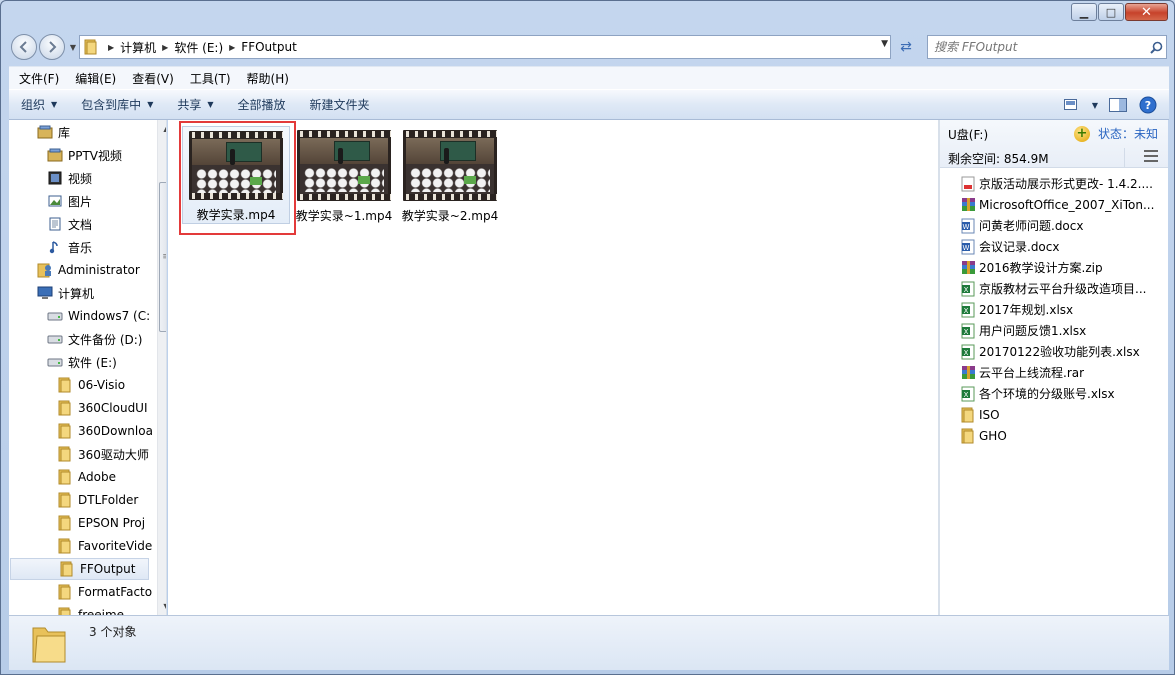  I want to click on menu-help: 帮助(H), so click(268, 78).